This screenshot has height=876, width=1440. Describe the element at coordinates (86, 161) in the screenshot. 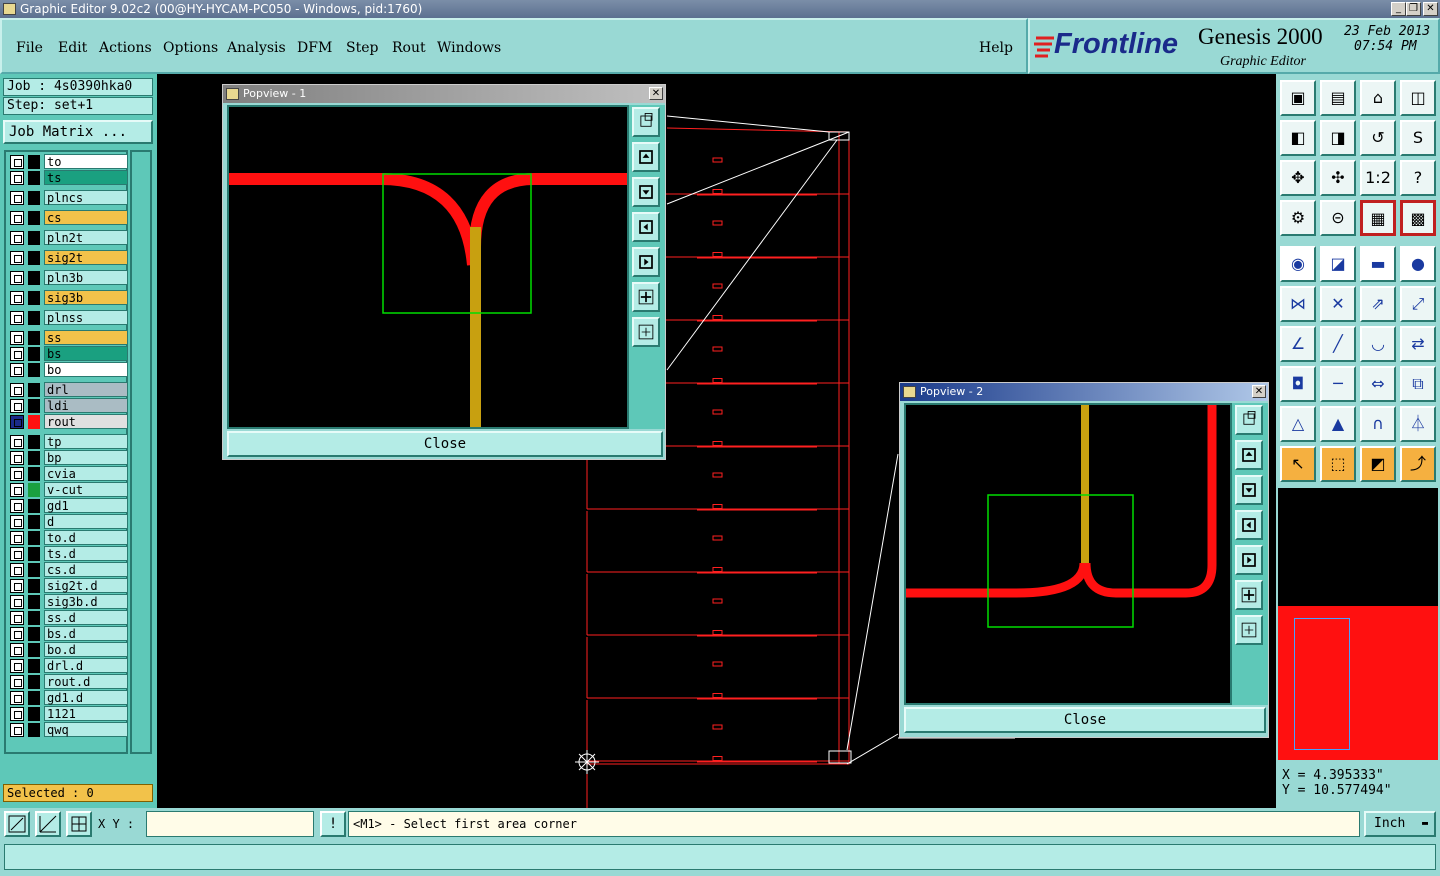

I see `layer-name: to` at that location.